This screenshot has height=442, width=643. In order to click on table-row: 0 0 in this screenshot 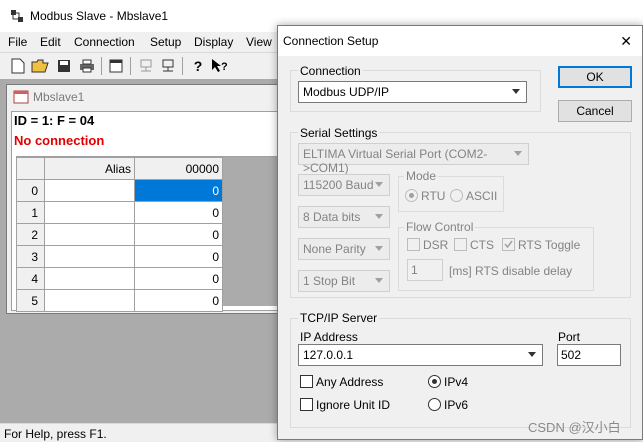, I will do `click(119, 190)`.